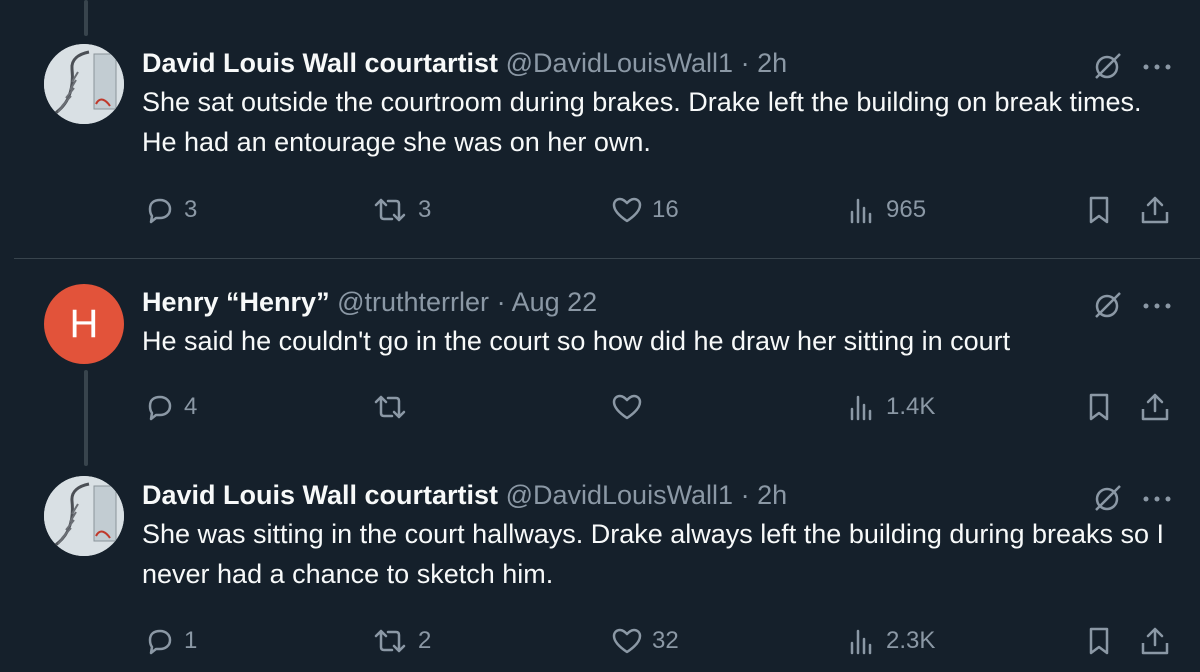 This screenshot has height=672, width=1200. What do you see at coordinates (191, 640) in the screenshot?
I see `reply-count: 1` at bounding box center [191, 640].